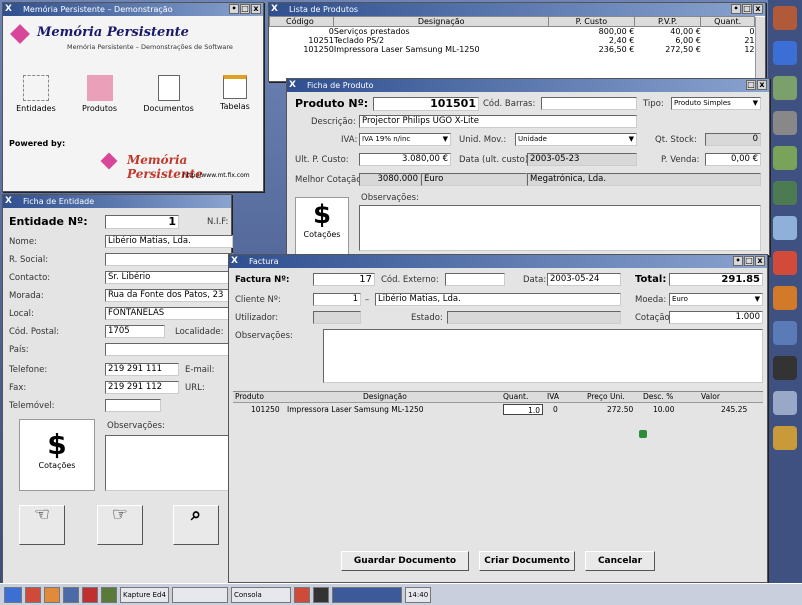 The width and height of the screenshot is (802, 605). Describe the element at coordinates (405, 139) in the screenshot. I see `iva-select: IVA 19% n/inc` at that location.